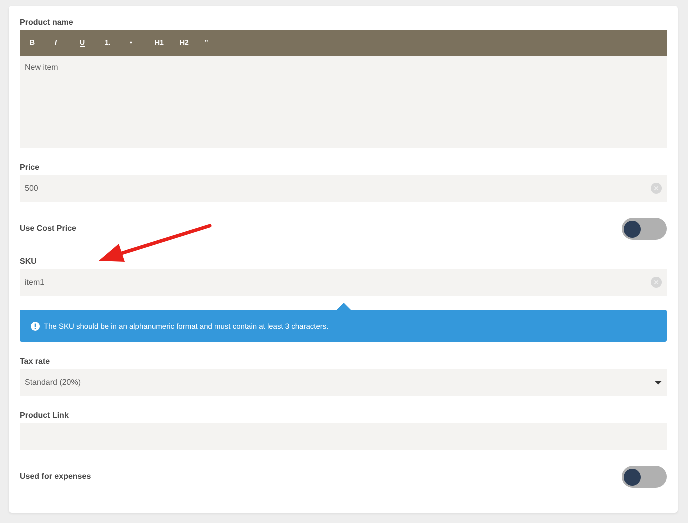  I want to click on select-field: Standard (20%), so click(343, 382).